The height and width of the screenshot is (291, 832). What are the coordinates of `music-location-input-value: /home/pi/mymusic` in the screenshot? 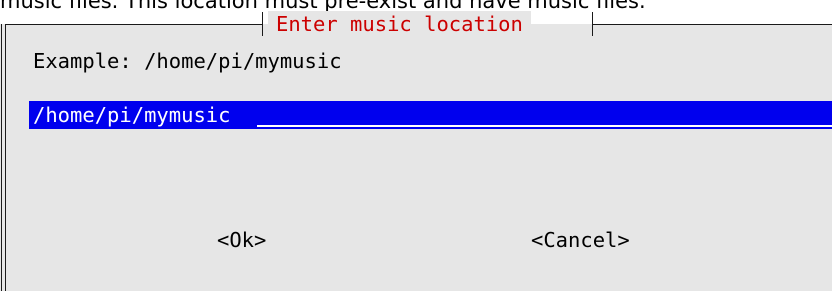 It's located at (131, 115).